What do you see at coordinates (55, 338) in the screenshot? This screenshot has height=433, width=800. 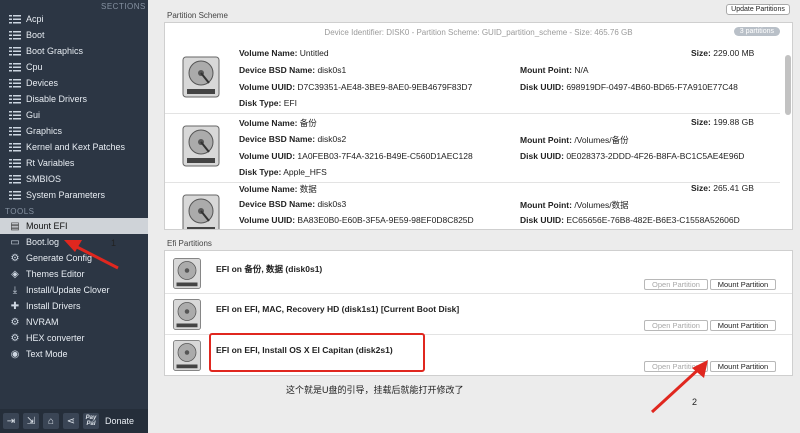 I see `tool-label: HEX converter` at bounding box center [55, 338].